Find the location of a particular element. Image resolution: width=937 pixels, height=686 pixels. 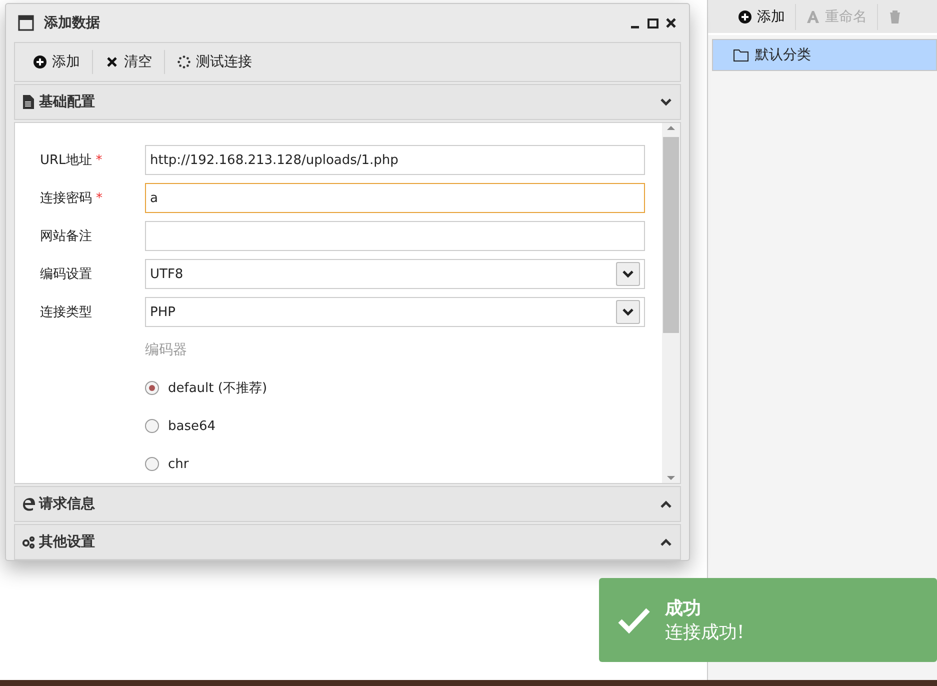

field-label: 网站备注 is located at coordinates (66, 236).